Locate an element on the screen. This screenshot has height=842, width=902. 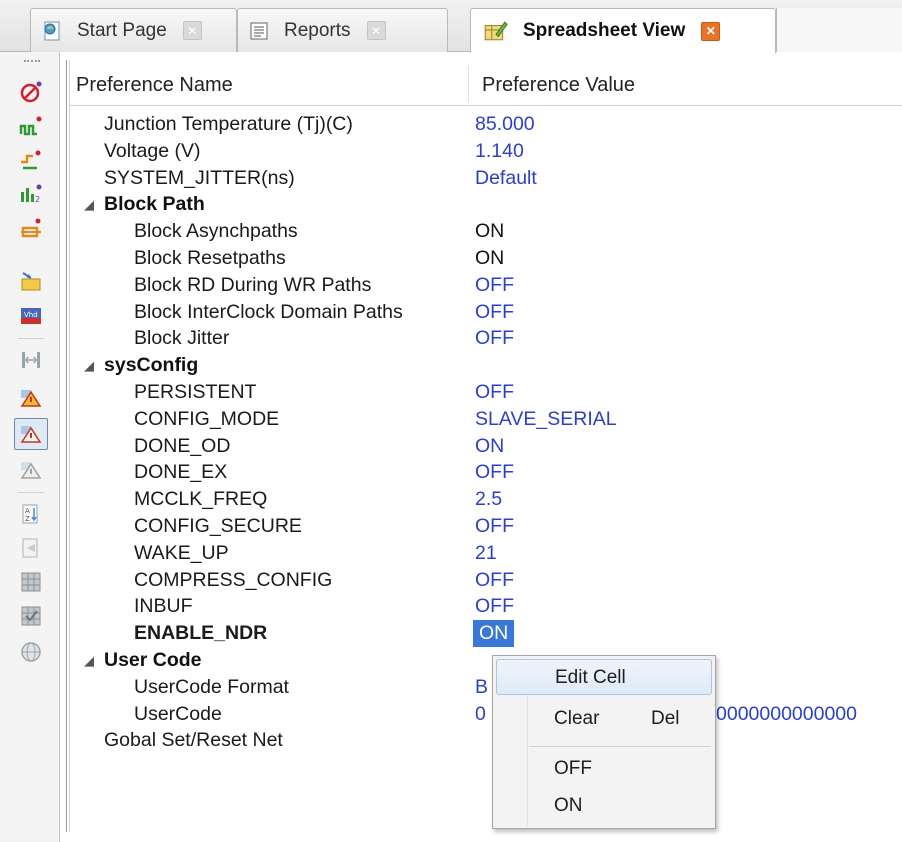
tab-label: Start Page is located at coordinates (122, 30).